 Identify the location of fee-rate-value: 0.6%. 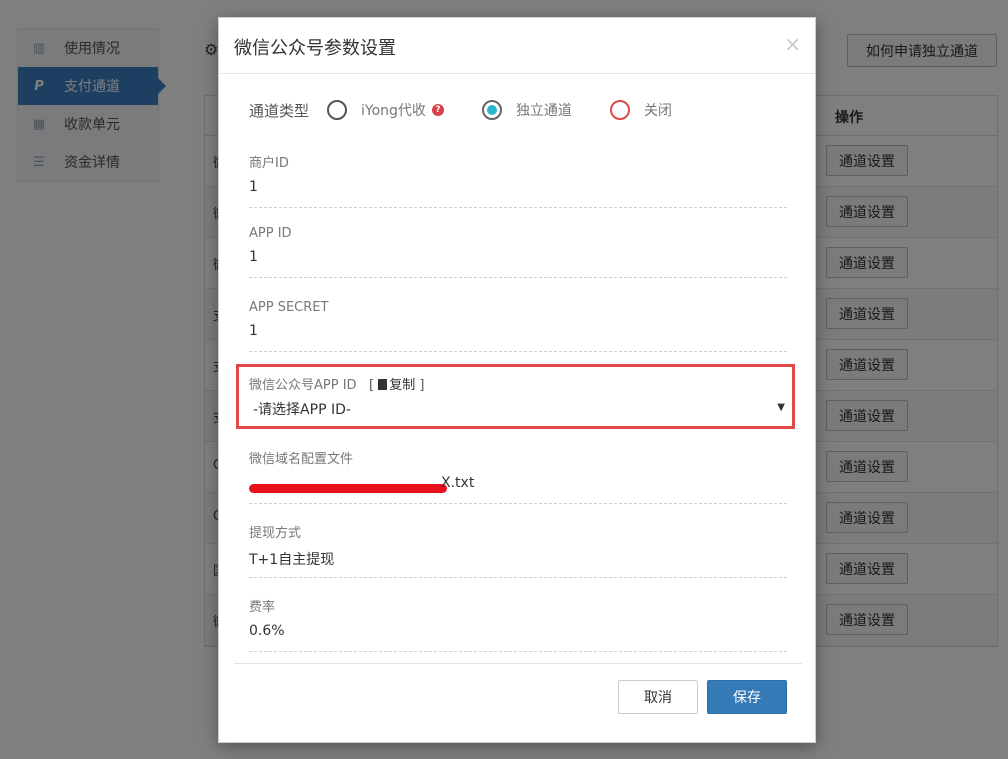
(518, 633).